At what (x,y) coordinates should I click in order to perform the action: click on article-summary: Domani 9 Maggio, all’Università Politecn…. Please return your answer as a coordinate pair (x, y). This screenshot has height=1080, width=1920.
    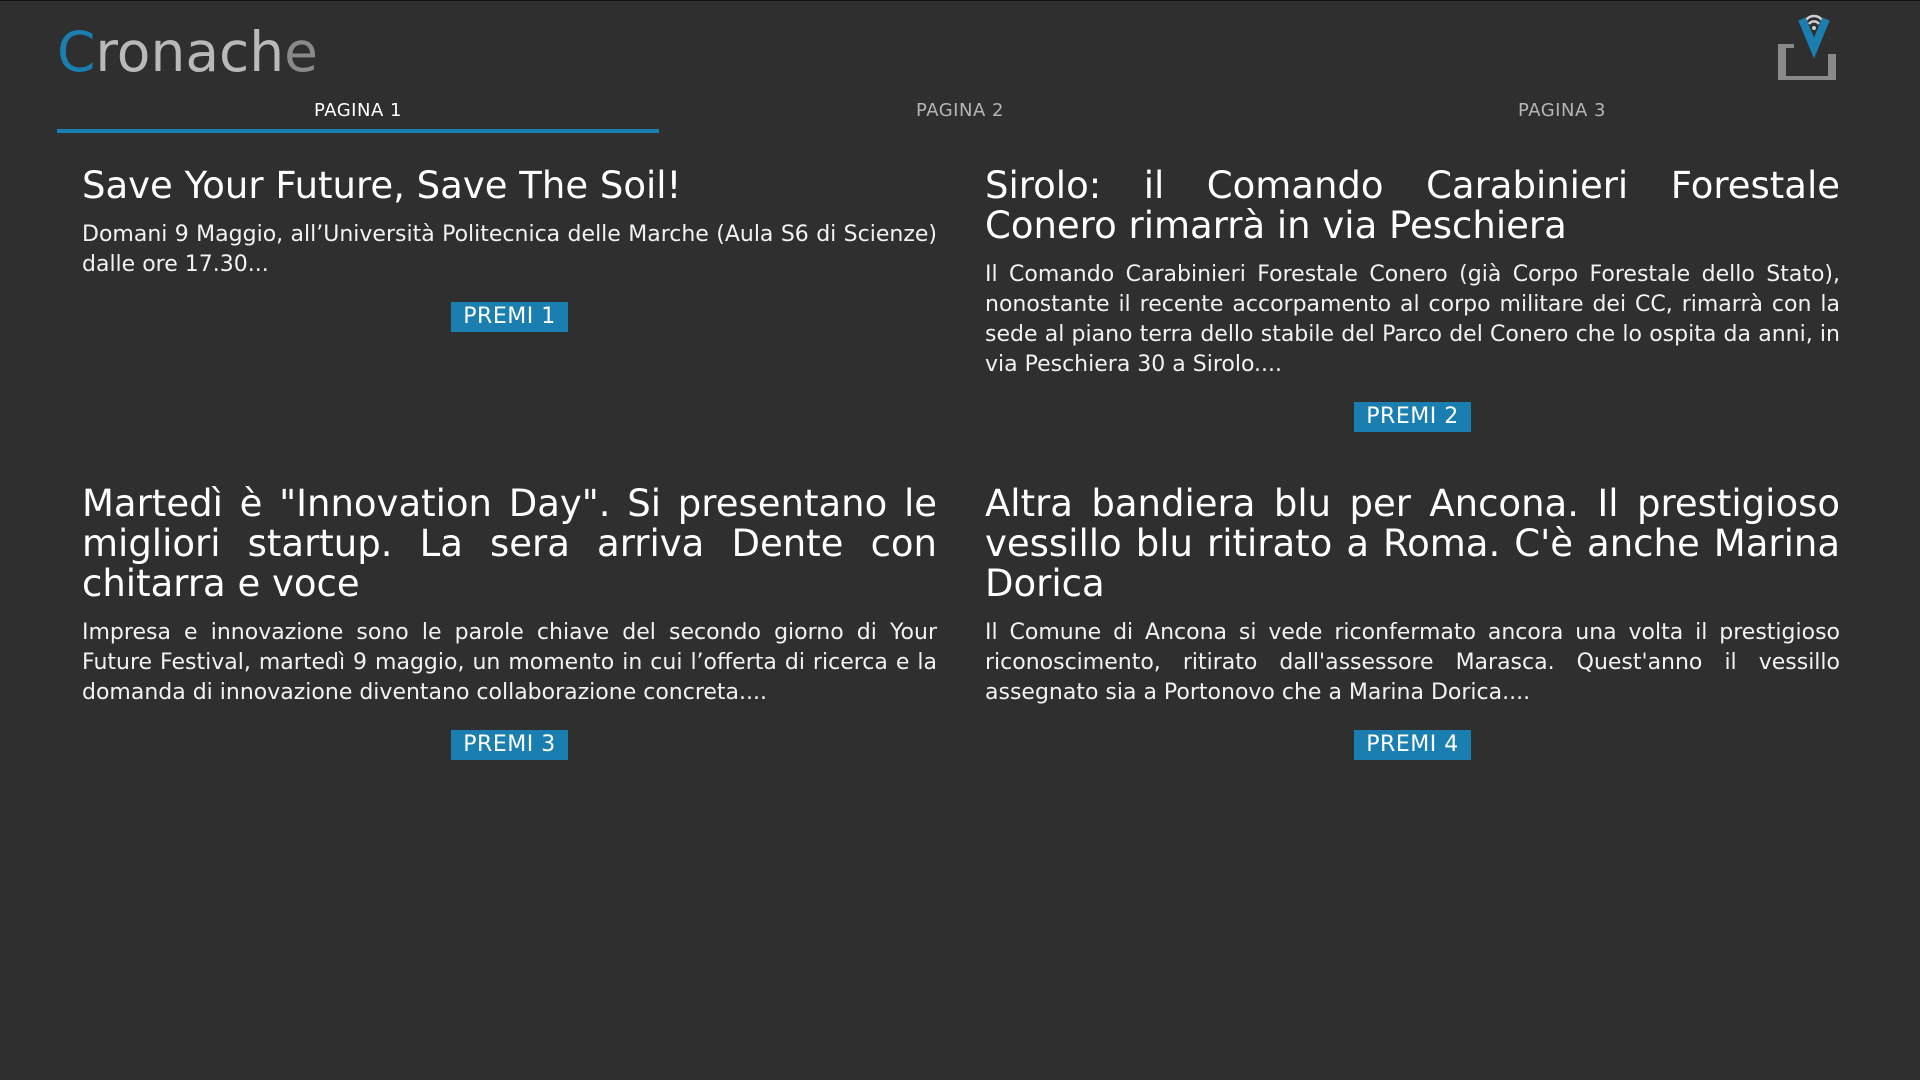
    Looking at the image, I should click on (509, 249).